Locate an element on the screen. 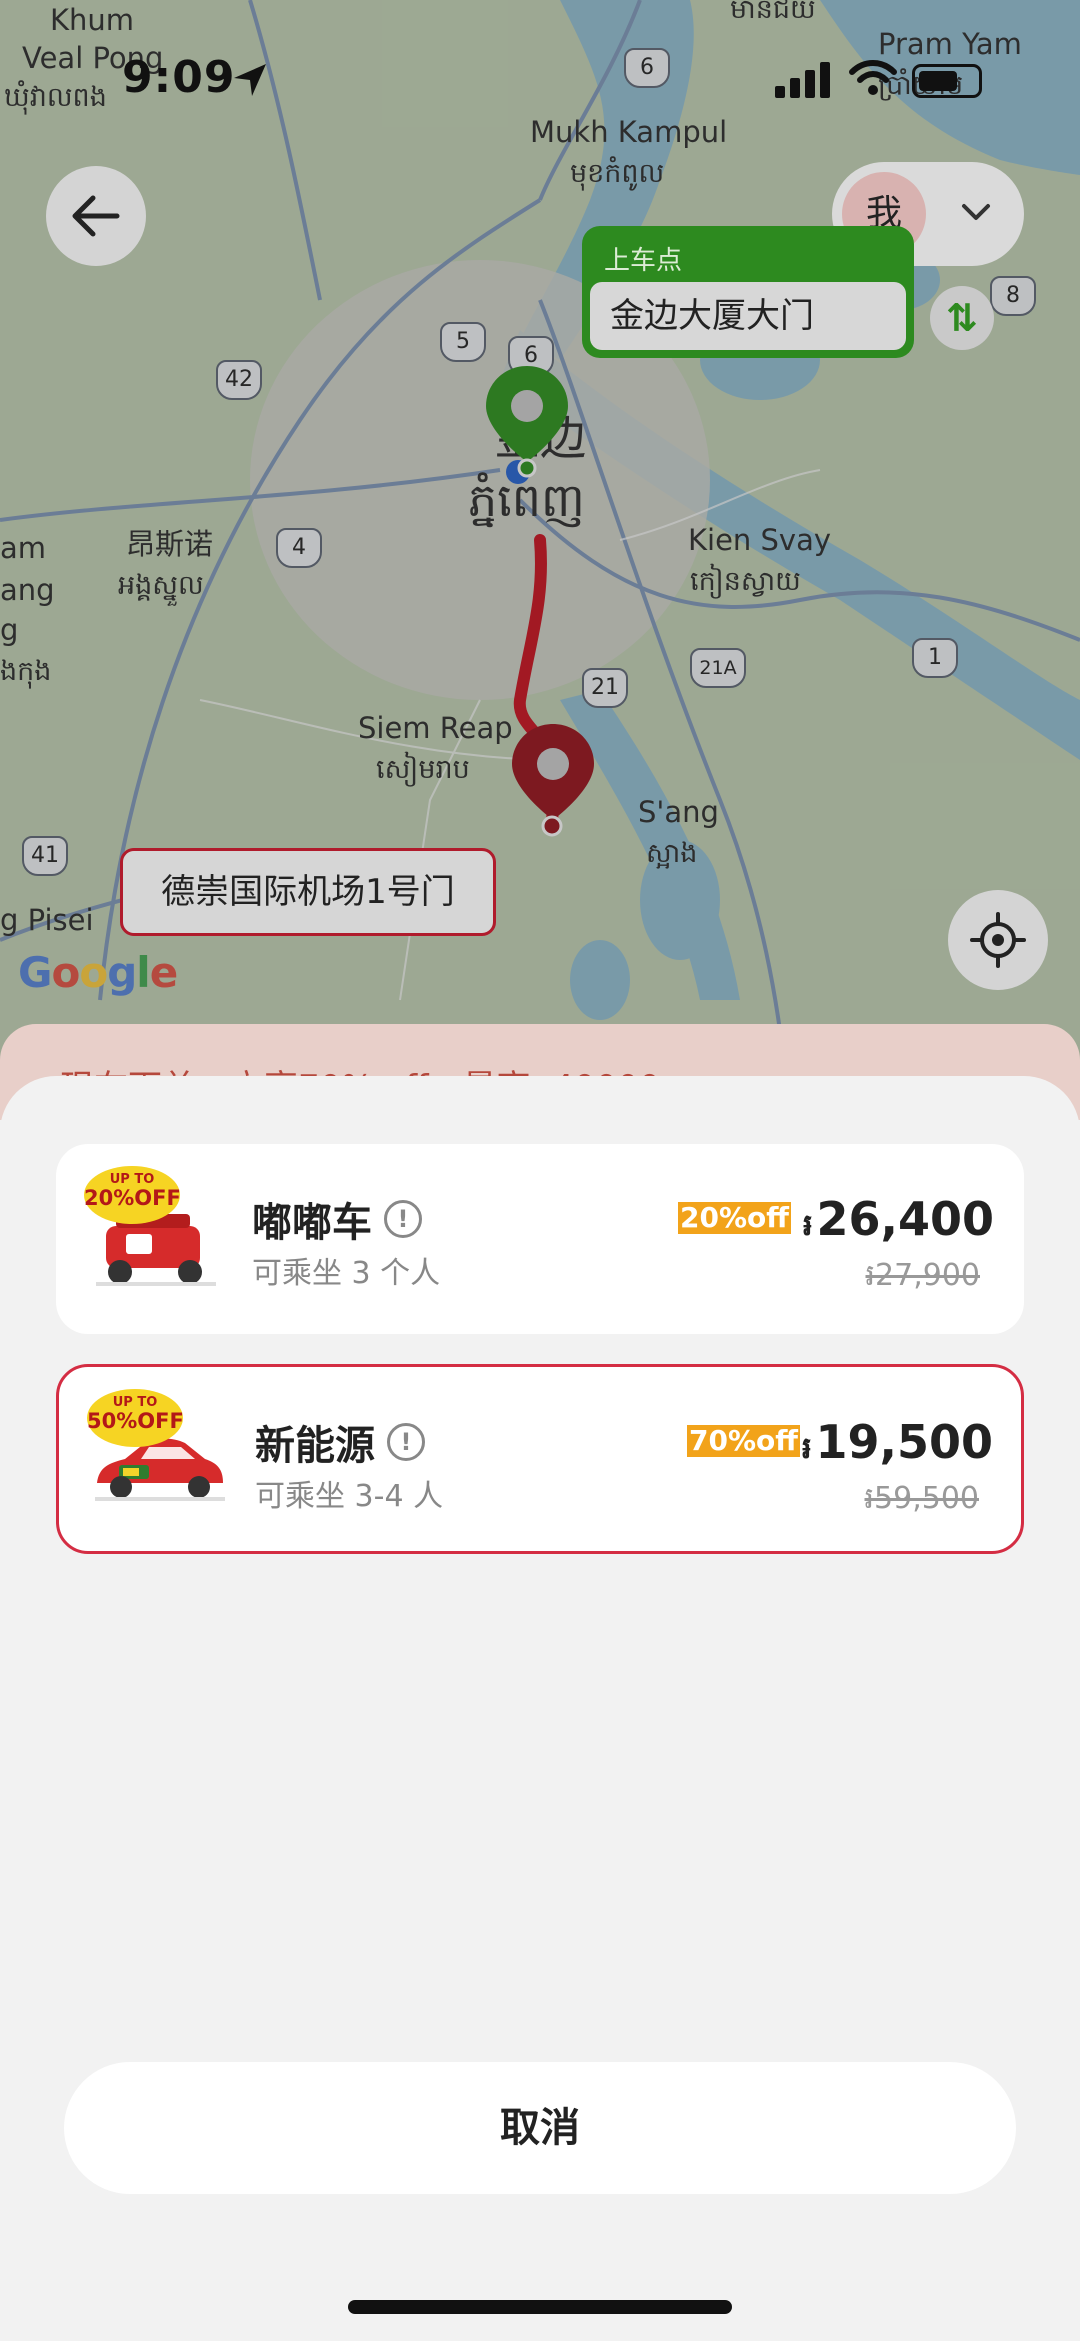 Image resolution: width=1080 pixels, height=2341 pixels. pickup-point-tag: 上车点 金边大厦大门 is located at coordinates (748, 292).